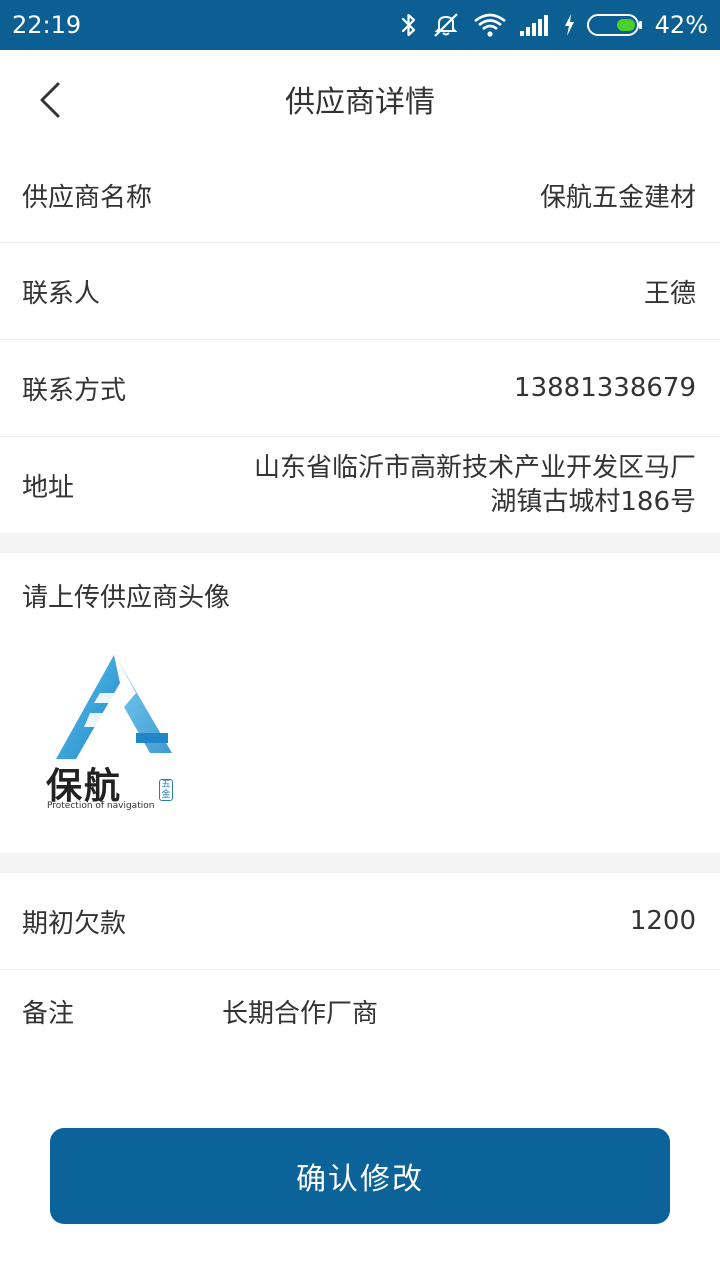 Image resolution: width=720 pixels, height=1280 pixels. What do you see at coordinates (360, 1176) in the screenshot?
I see `confirm-edit-button: 确认修改` at bounding box center [360, 1176].